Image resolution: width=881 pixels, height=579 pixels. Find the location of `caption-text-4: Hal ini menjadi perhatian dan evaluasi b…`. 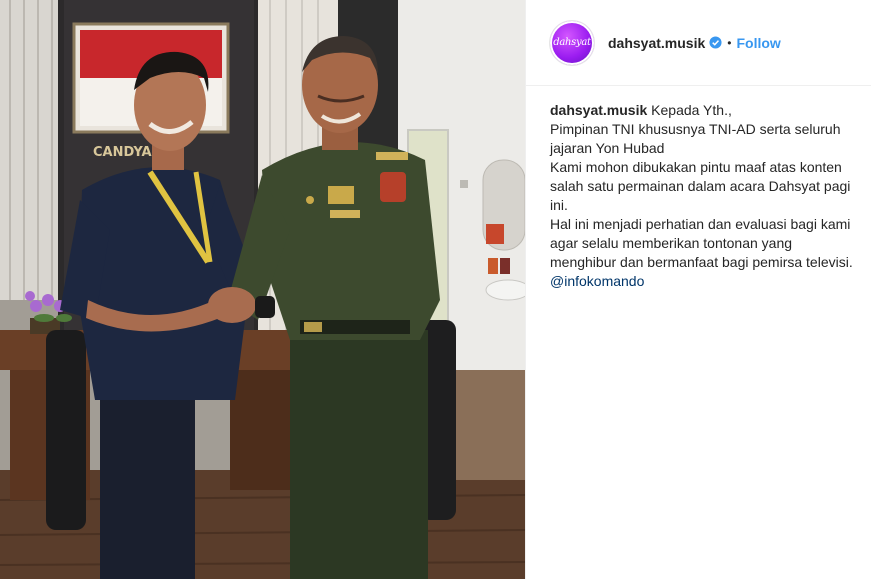

caption-text-4: Hal ini menjadi perhatian dan evaluasi b… is located at coordinates (701, 243).